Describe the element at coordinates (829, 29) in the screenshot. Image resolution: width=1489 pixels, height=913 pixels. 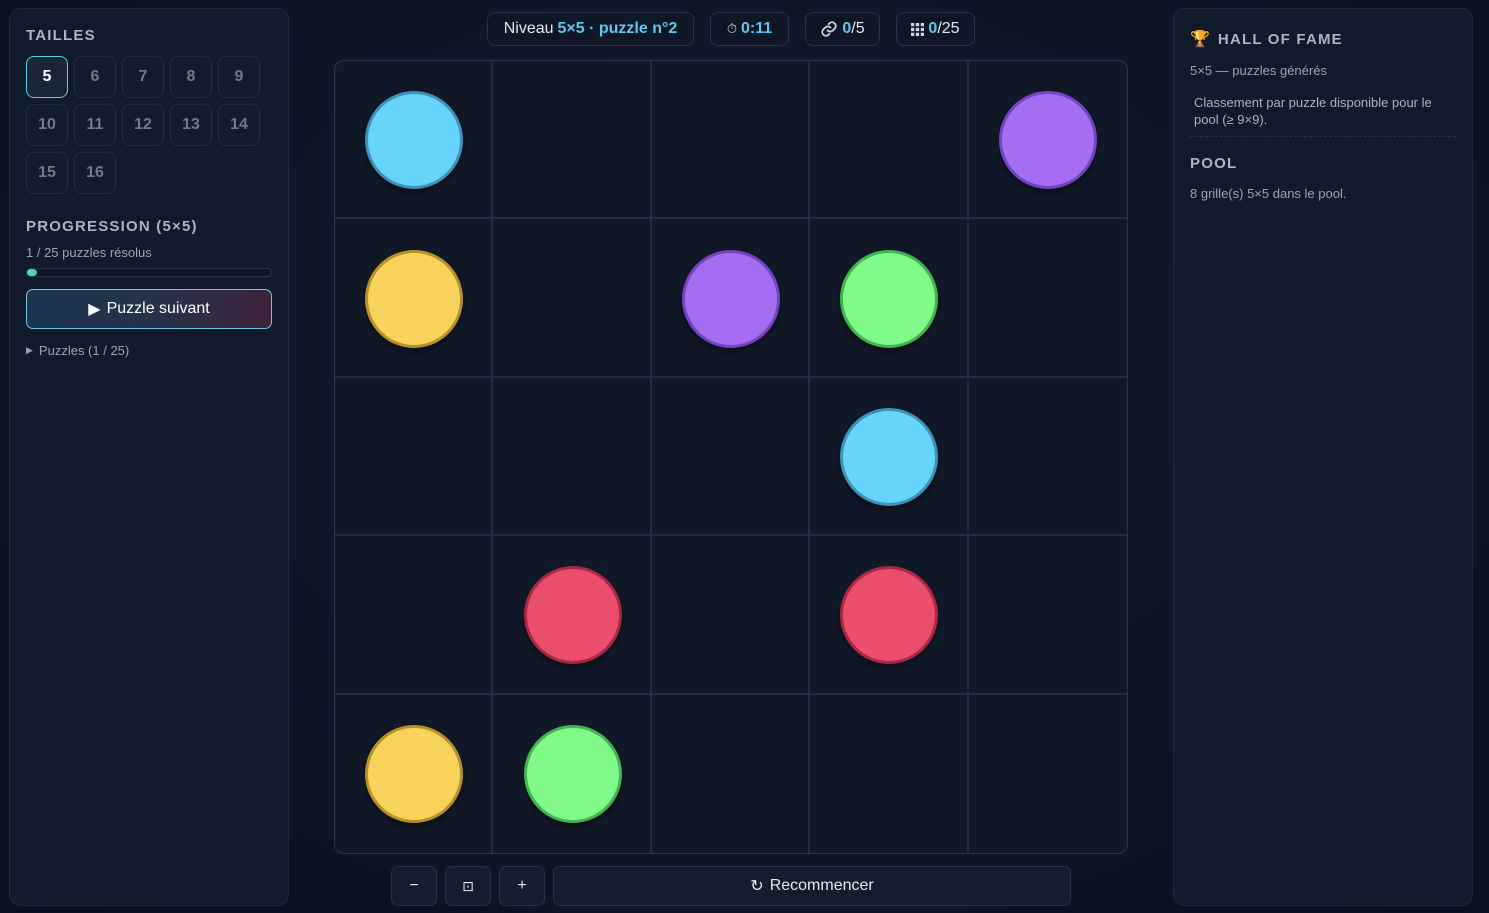
I see `link-icon` at that location.